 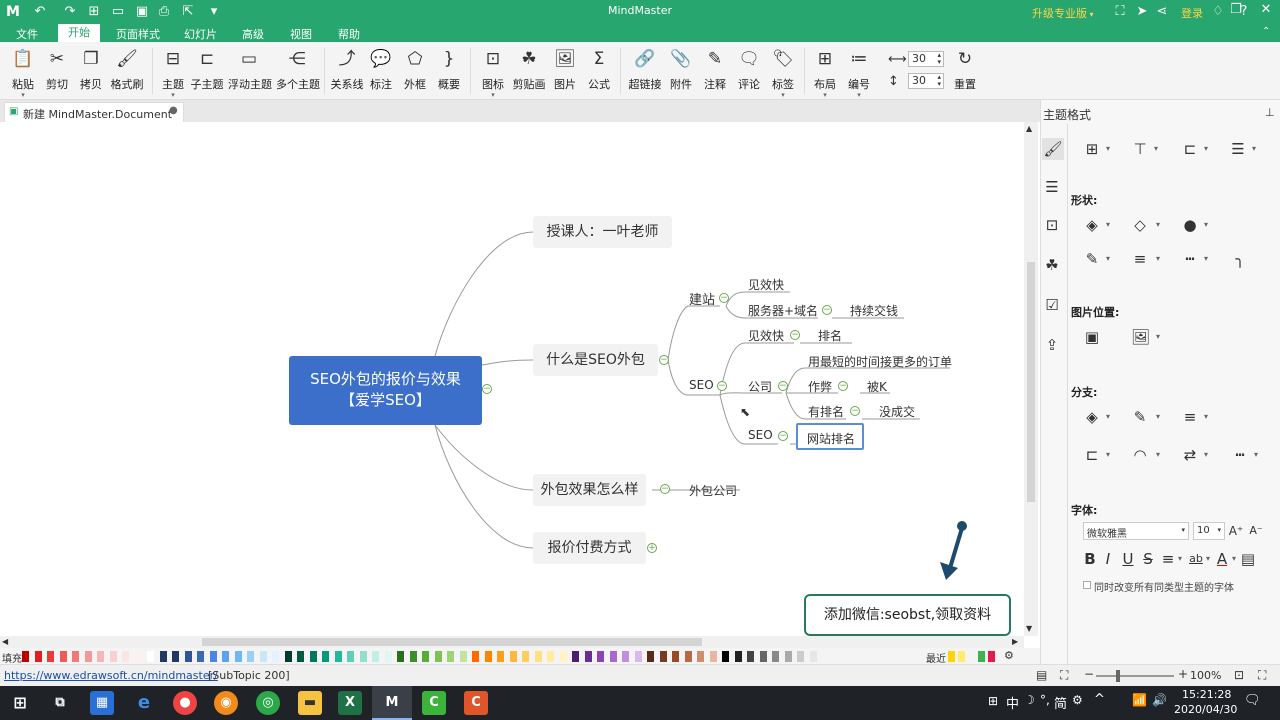 What do you see at coordinates (1029, 128) in the screenshot?
I see `scroll-up-icon: ▲` at bounding box center [1029, 128].